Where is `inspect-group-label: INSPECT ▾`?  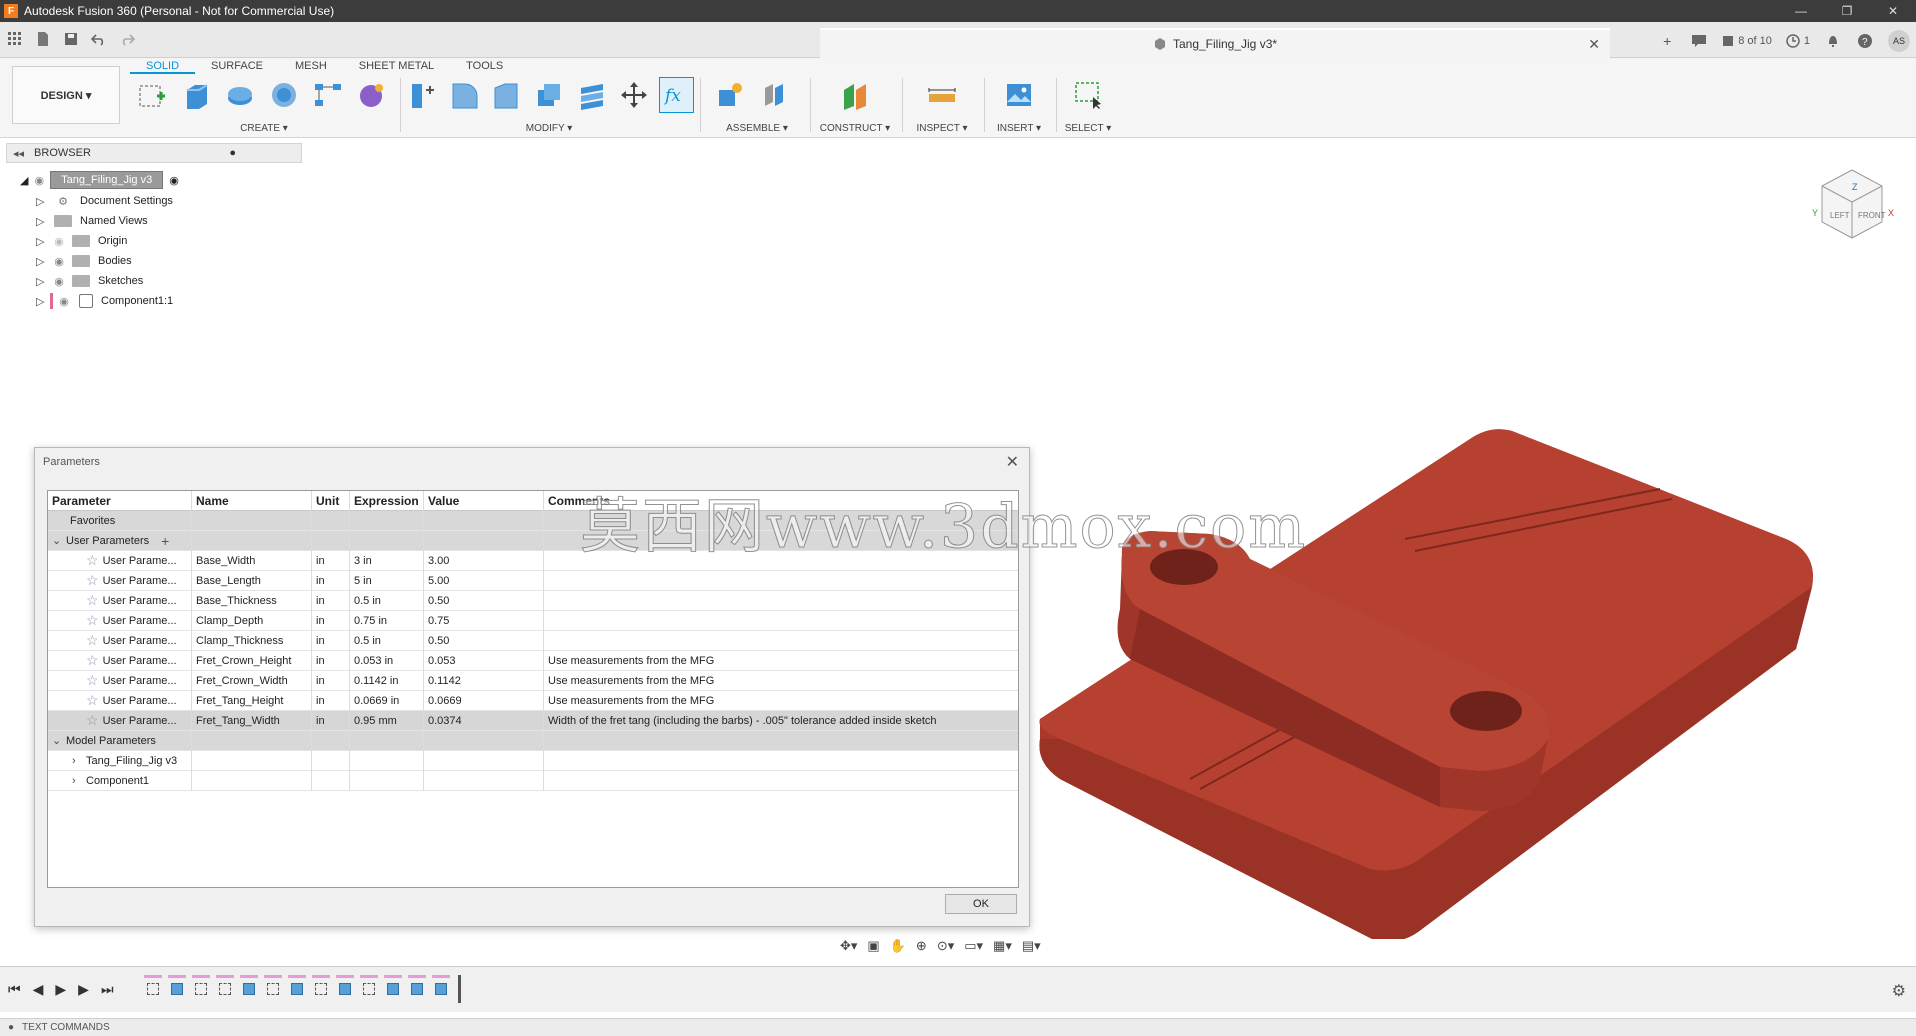 inspect-group-label: INSPECT ▾ is located at coordinates (942, 128).